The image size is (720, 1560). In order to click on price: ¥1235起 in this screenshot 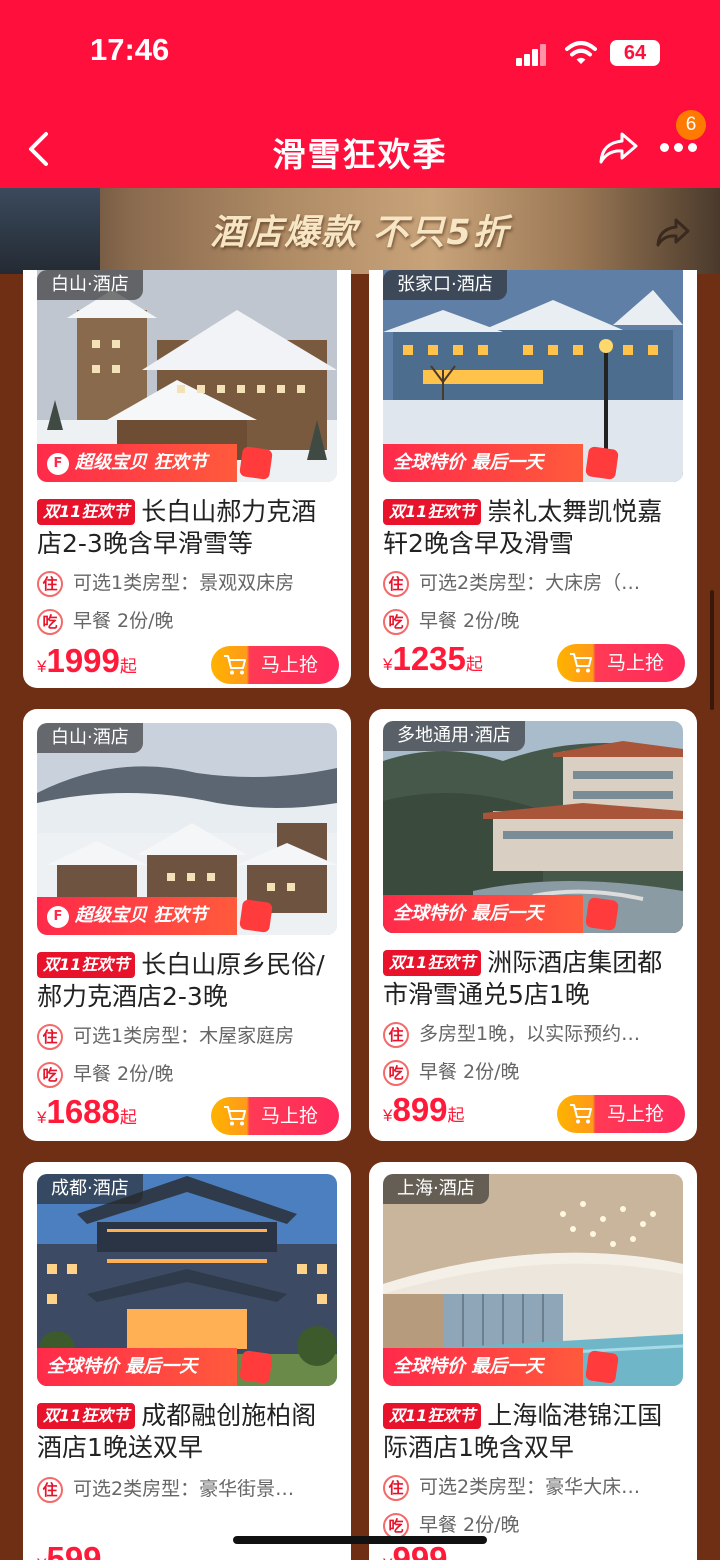, I will do `click(433, 658)`.